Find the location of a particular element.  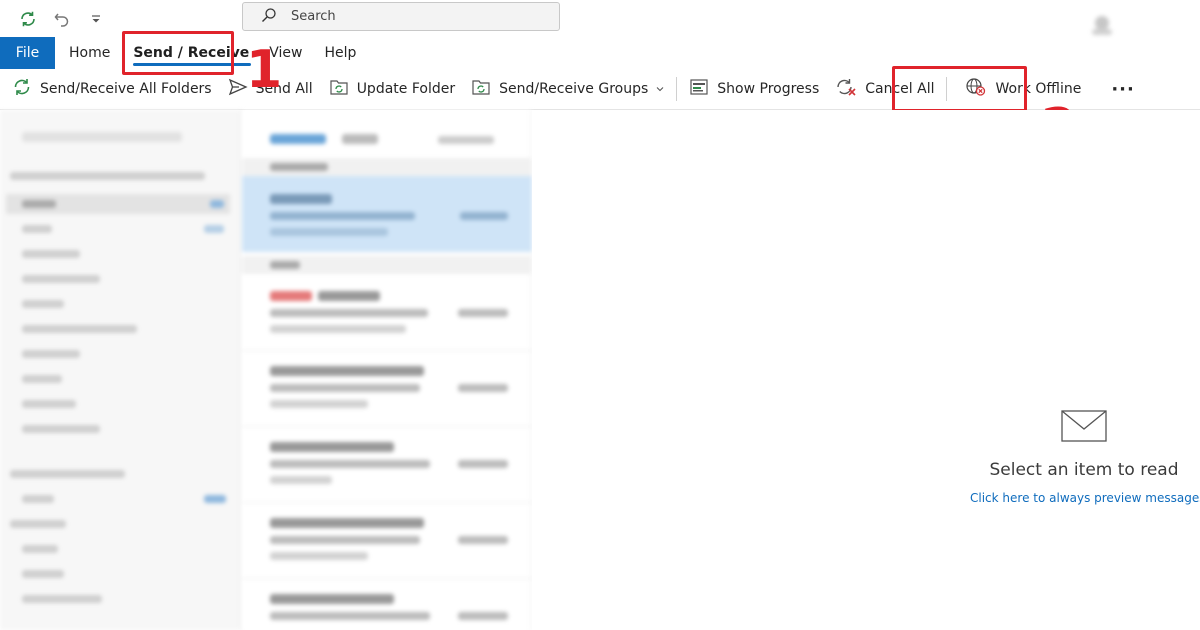

send-receive-groups-icon is located at coordinates (481, 89).